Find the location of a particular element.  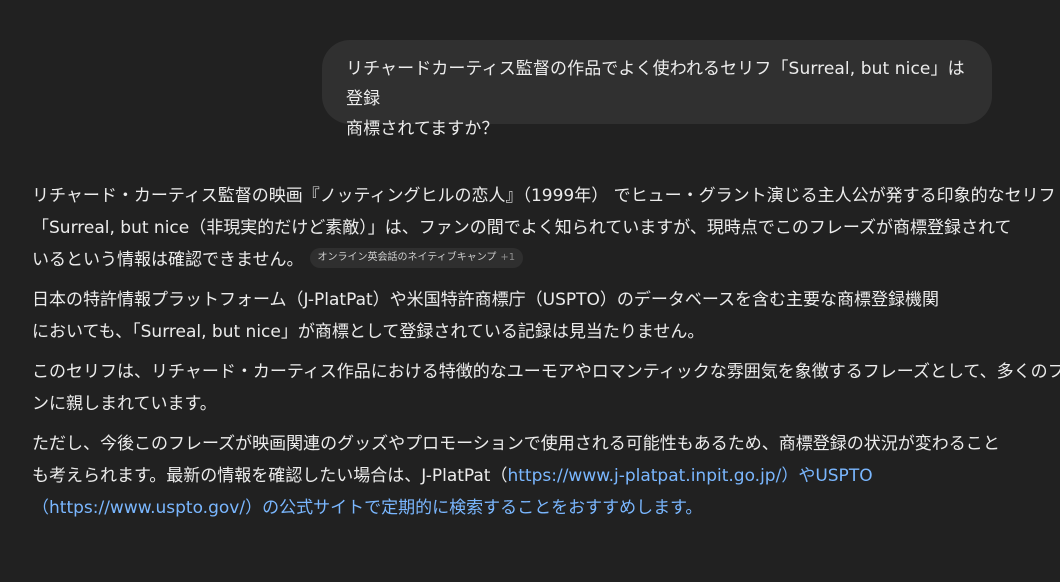

citation-label: オンライン英会話のネイティブキャンプ is located at coordinates (407, 257).